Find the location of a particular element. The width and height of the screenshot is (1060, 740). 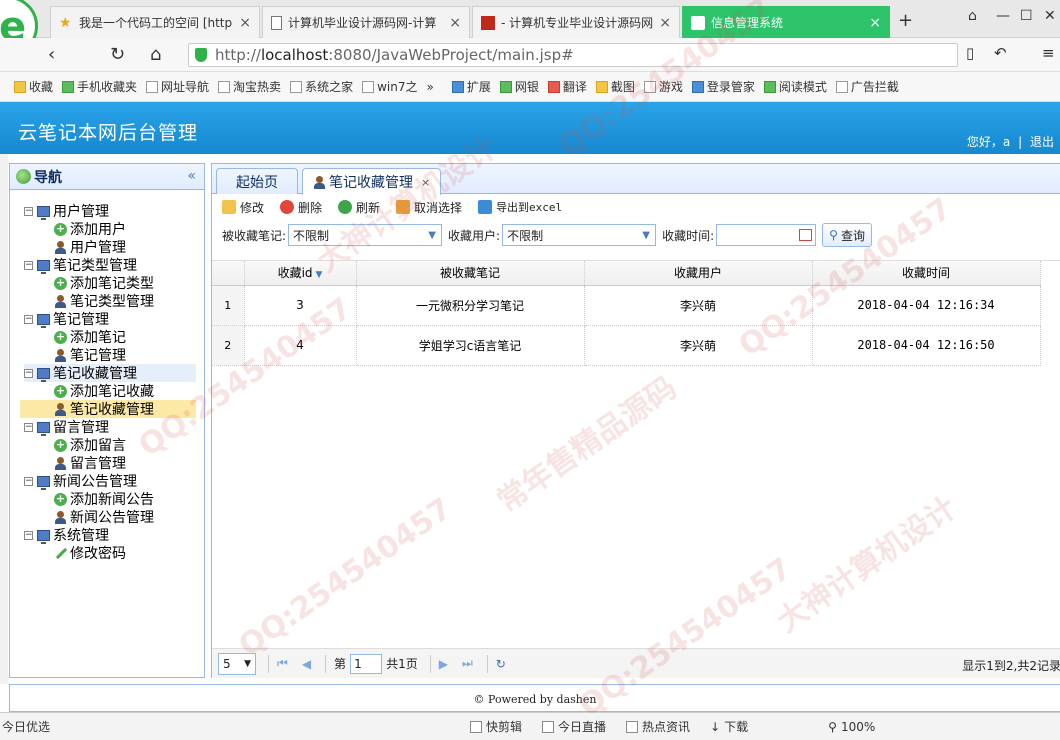

browser-tab-1: ★ 我是一个代码工的空间 [http × is located at coordinates (155, 22).